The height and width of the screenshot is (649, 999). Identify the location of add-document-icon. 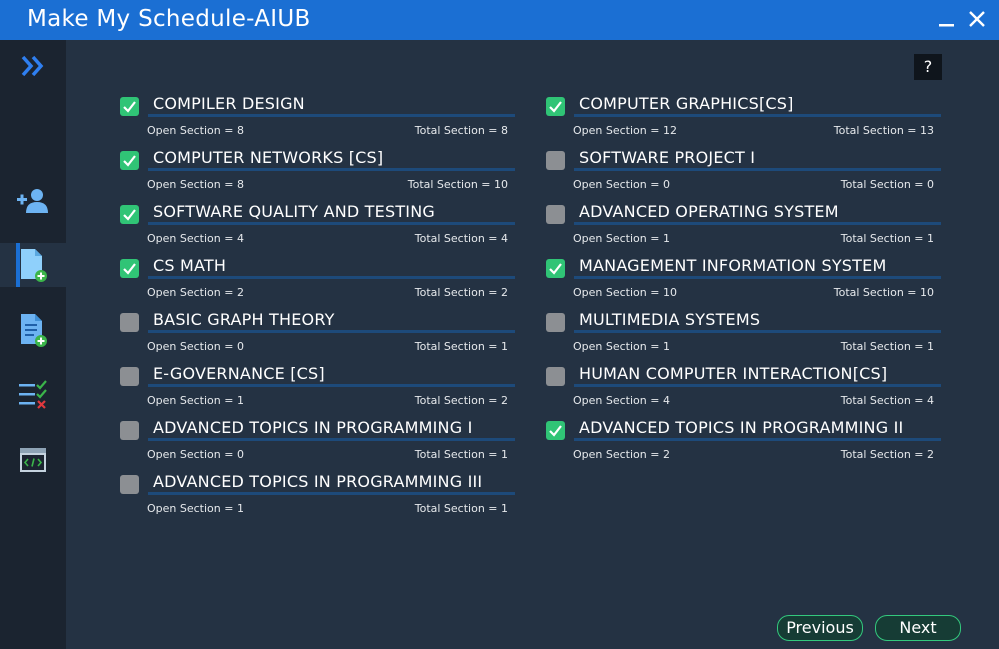
(34, 265).